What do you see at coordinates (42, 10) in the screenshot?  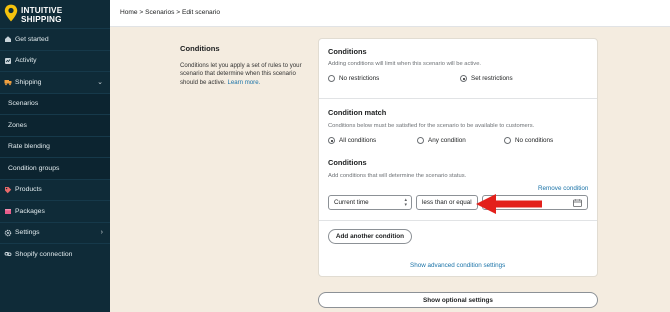 I see `brand-name-line1: INTUITIVE` at bounding box center [42, 10].